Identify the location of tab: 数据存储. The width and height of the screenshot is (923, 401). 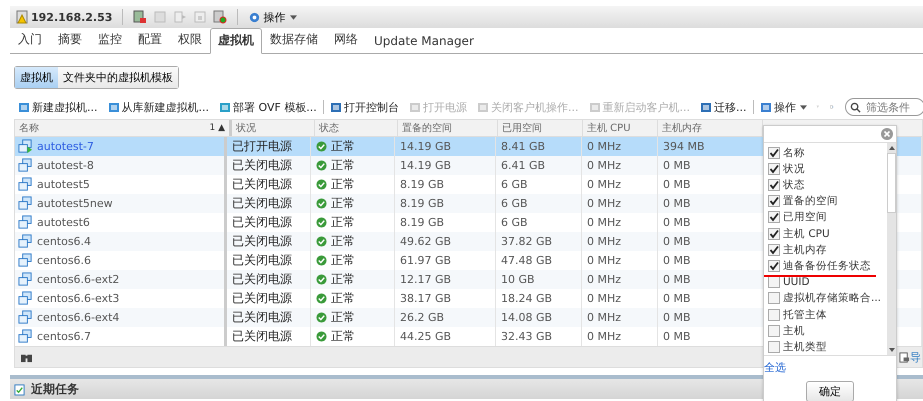
(294, 40).